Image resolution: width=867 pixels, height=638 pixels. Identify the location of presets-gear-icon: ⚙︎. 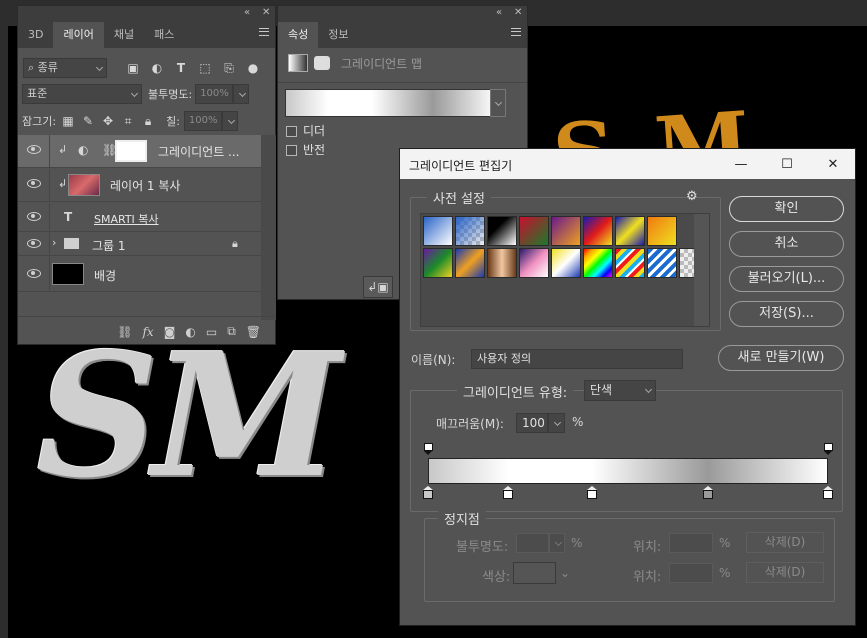
(692, 196).